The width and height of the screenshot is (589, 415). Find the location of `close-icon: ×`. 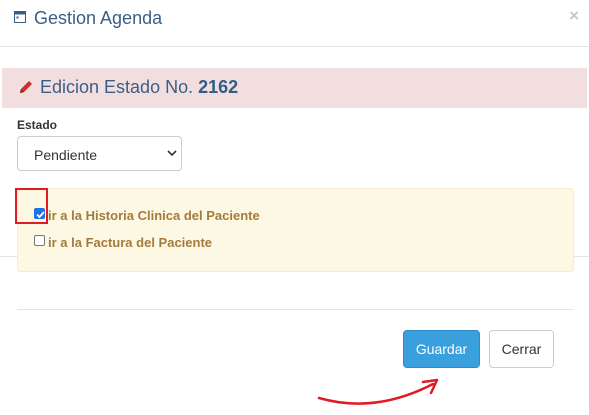

close-icon: × is located at coordinates (574, 16).